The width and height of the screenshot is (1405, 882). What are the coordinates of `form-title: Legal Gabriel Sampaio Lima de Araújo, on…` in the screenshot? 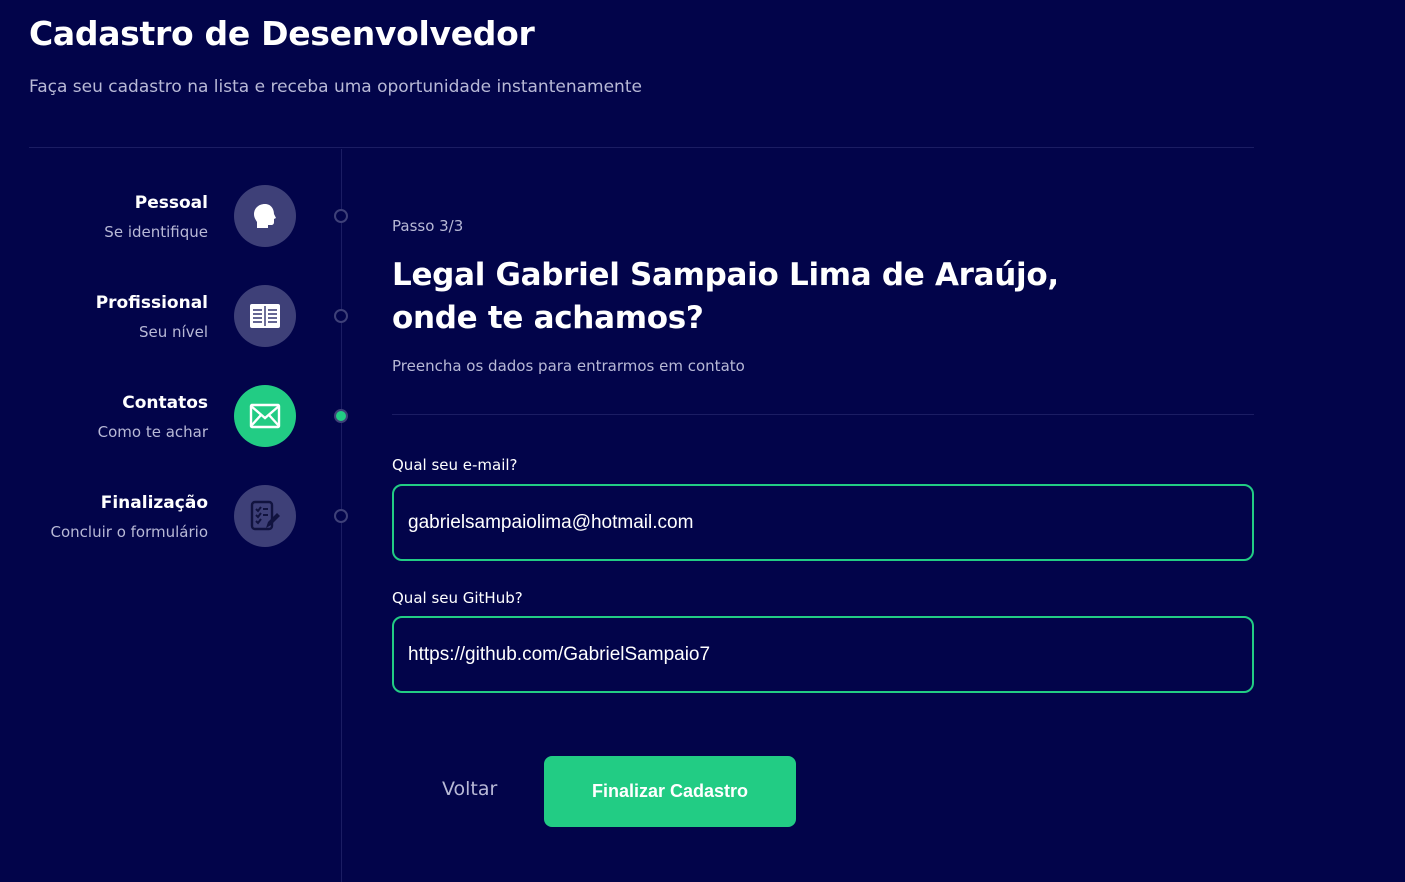 It's located at (725, 296).